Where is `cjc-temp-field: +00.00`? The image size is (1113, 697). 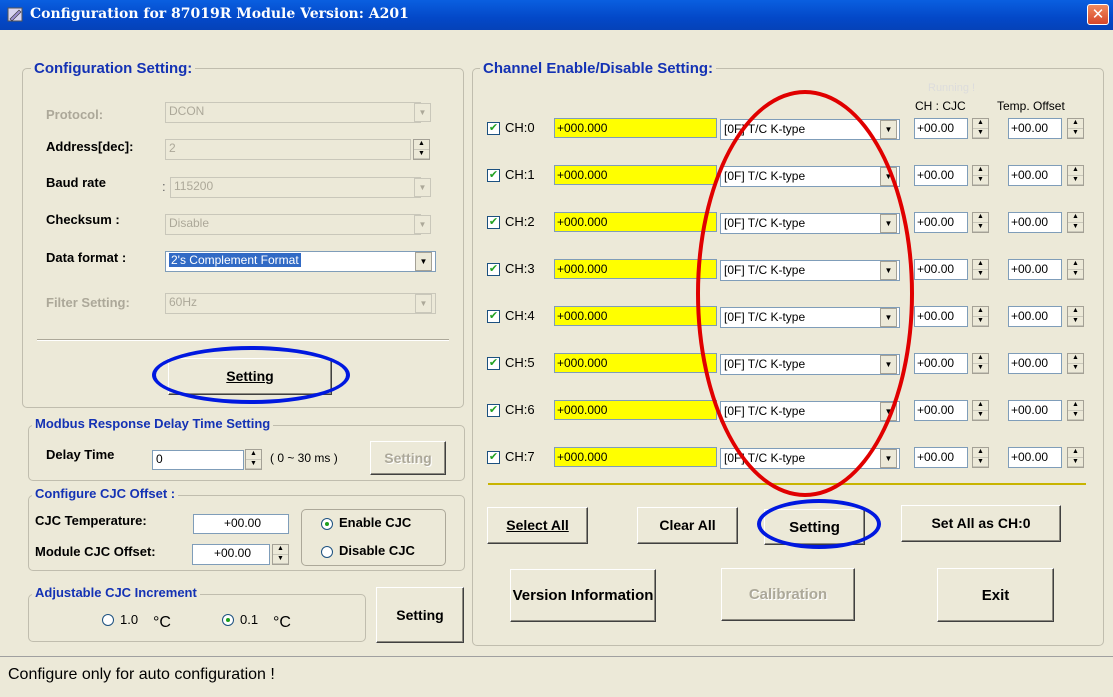
cjc-temp-field: +00.00 is located at coordinates (241, 524).